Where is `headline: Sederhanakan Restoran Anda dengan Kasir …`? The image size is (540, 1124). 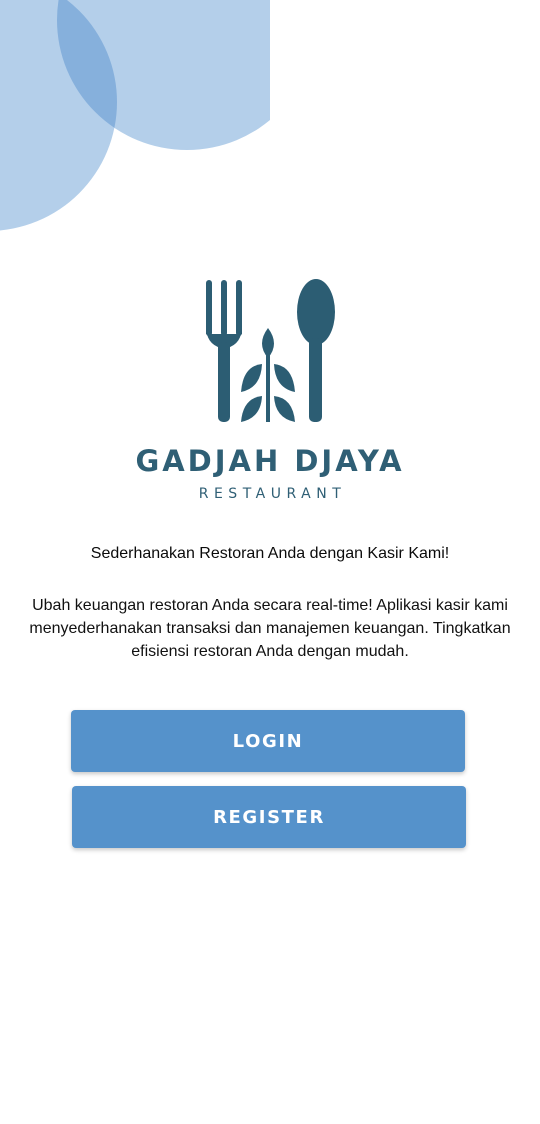
headline: Sederhanakan Restoran Anda dengan Kasir … is located at coordinates (270, 553).